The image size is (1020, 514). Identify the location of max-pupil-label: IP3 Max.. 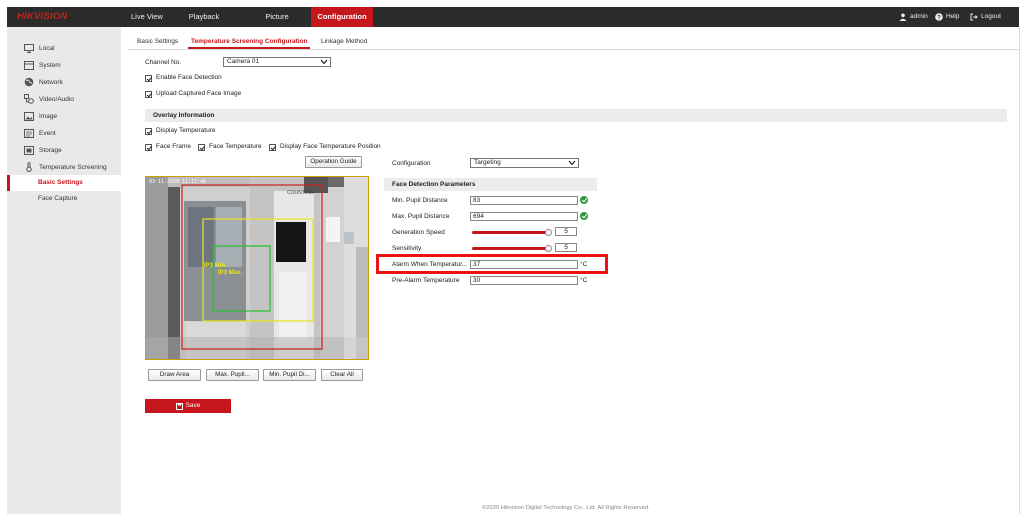
(230, 273).